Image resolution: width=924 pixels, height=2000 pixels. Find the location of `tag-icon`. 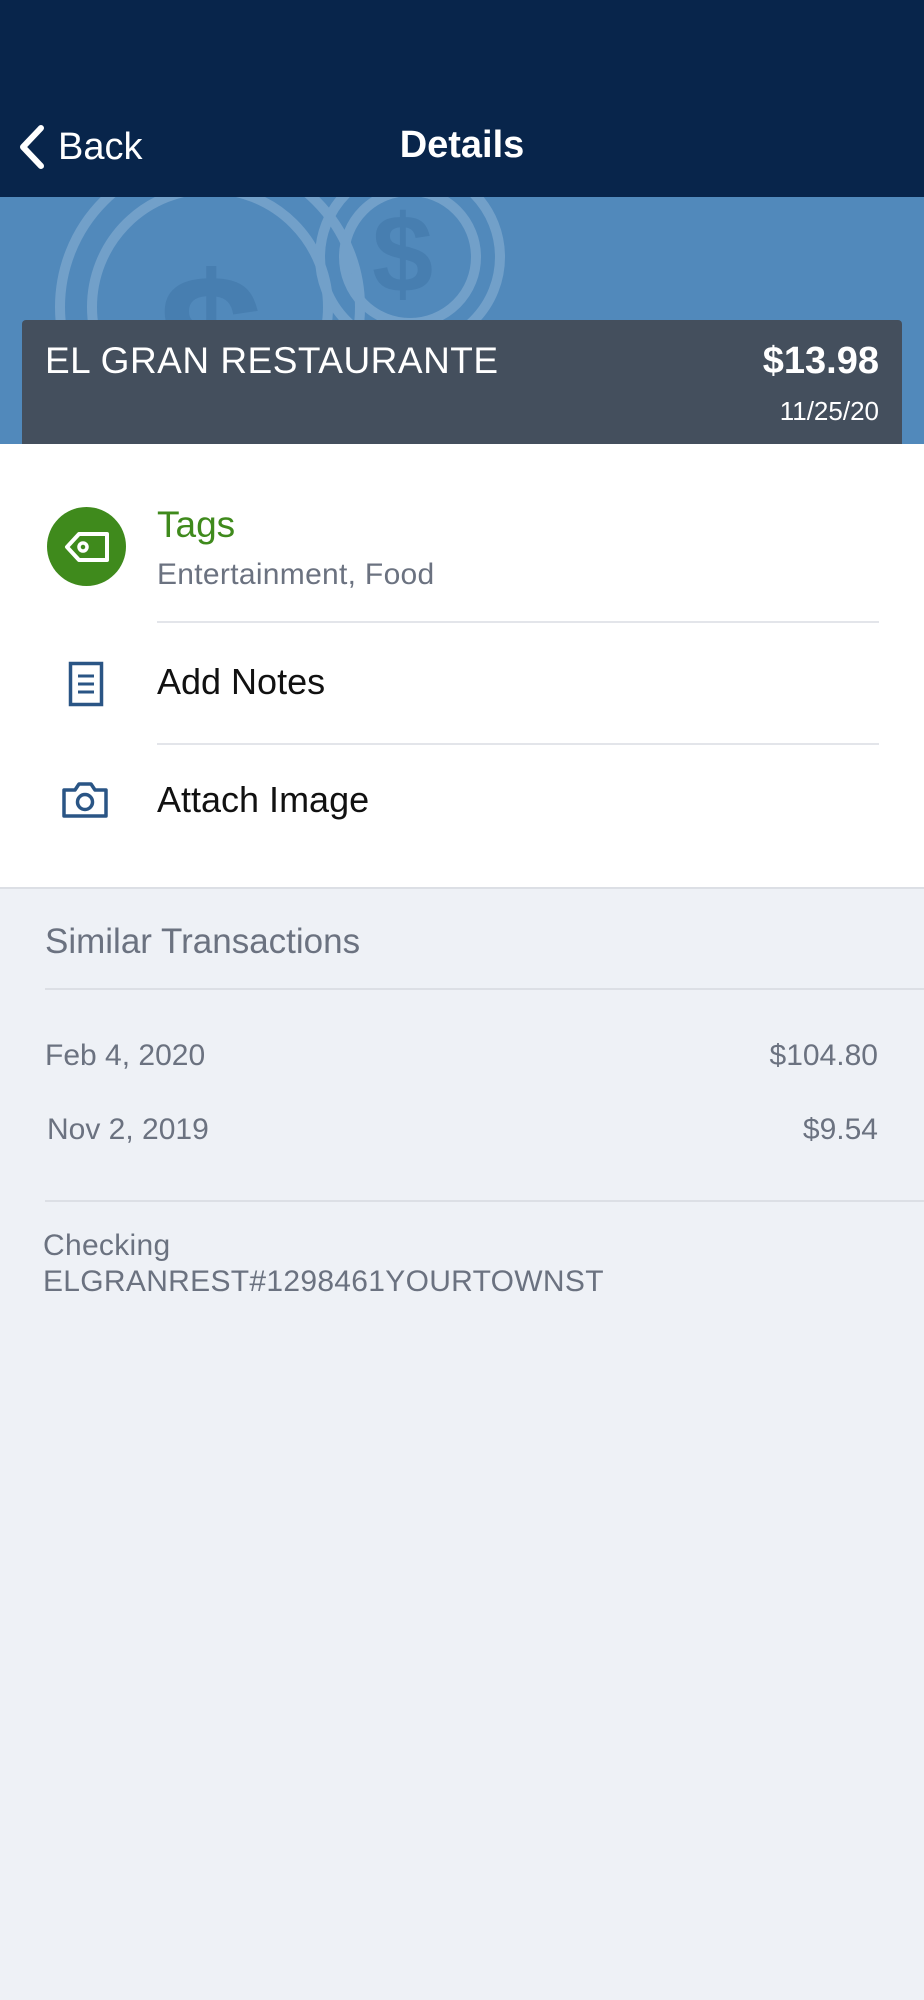

tag-icon is located at coordinates (86, 546).